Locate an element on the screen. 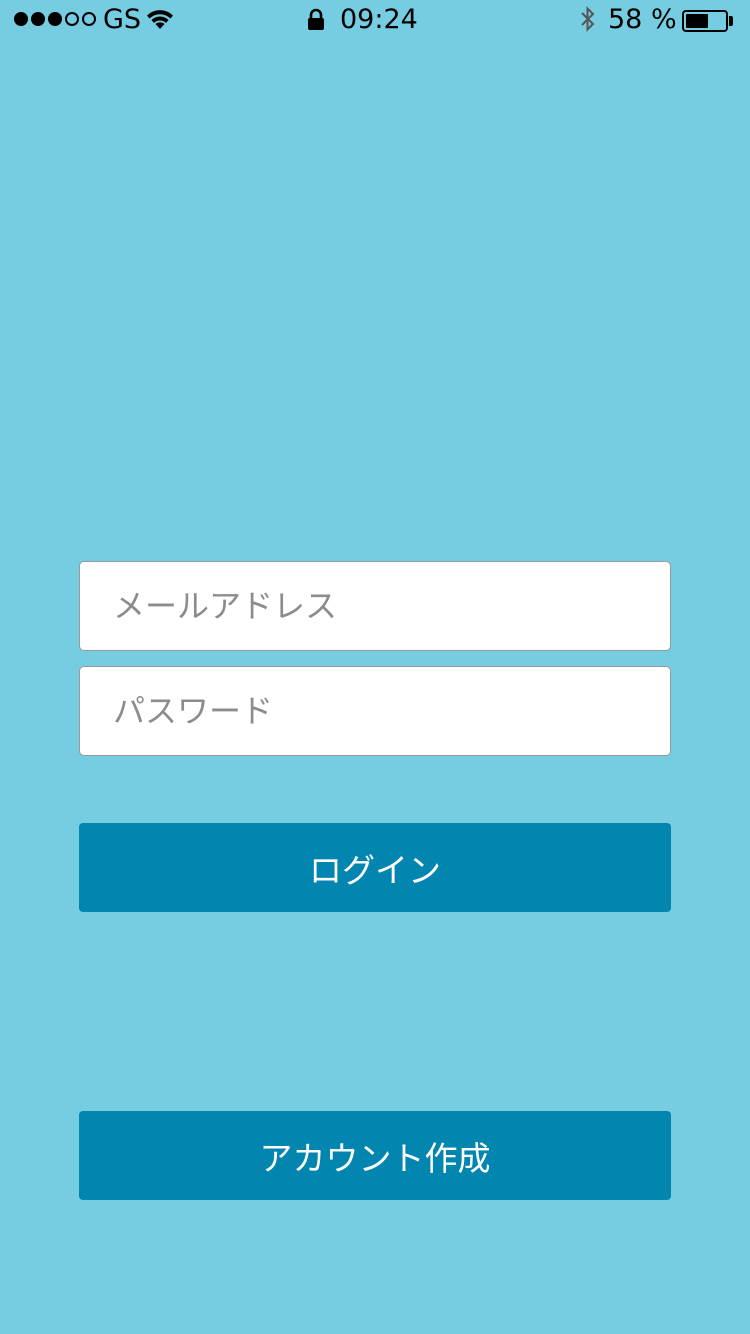  battery-percent: 58 % is located at coordinates (642, 19).